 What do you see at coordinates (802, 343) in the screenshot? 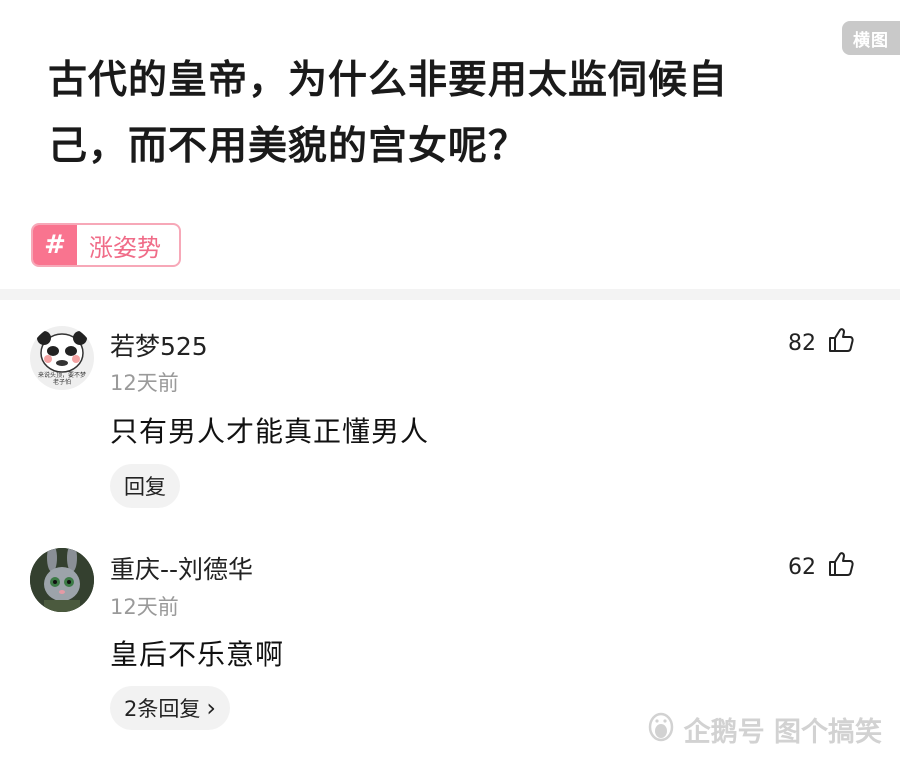
I see `like-count: 82` at bounding box center [802, 343].